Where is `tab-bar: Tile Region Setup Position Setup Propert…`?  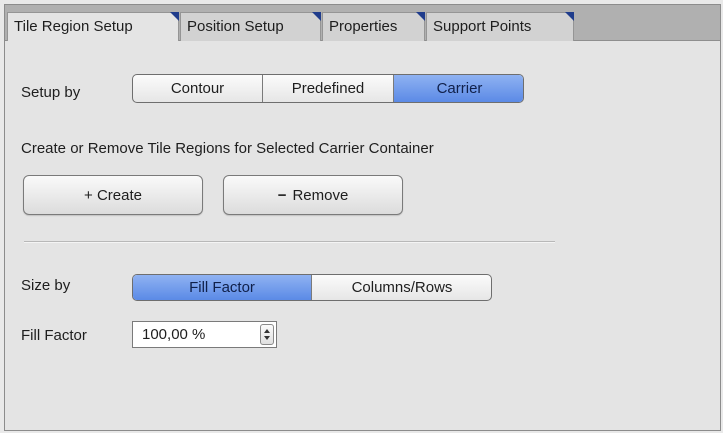 tab-bar: Tile Region Setup Position Setup Propert… is located at coordinates (362, 23).